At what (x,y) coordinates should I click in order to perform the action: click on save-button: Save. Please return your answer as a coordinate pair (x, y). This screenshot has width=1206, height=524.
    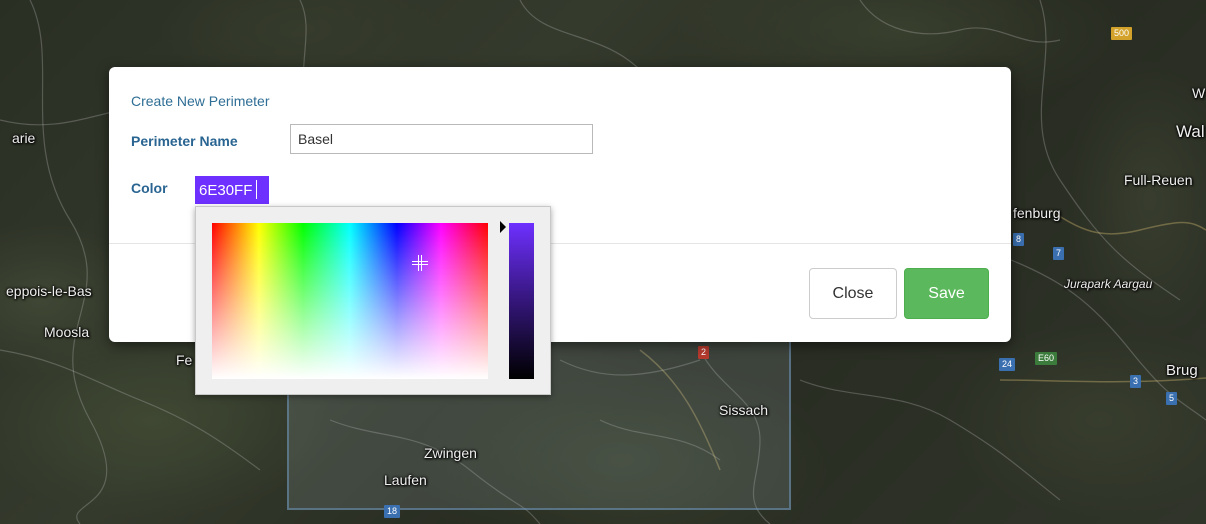
    Looking at the image, I should click on (946, 293).